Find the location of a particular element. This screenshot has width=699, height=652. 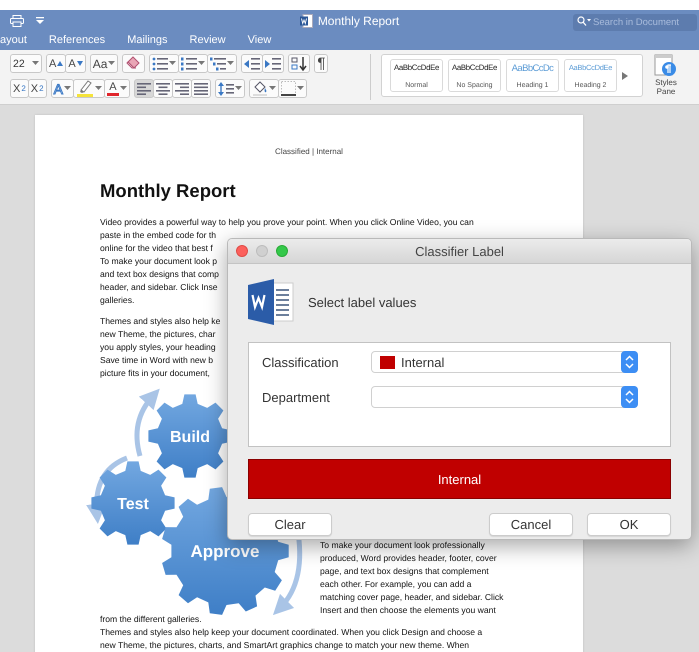

border-icon is located at coordinates (288, 88).